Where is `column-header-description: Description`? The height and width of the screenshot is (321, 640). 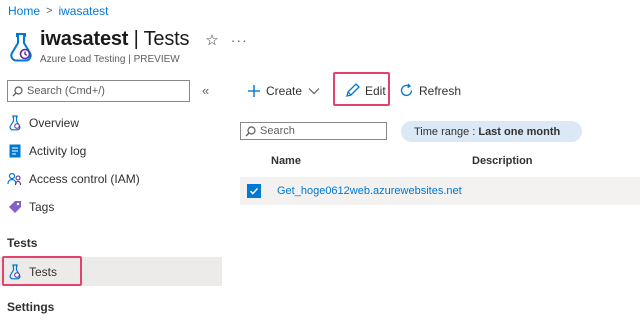
column-header-description: Description is located at coordinates (502, 161).